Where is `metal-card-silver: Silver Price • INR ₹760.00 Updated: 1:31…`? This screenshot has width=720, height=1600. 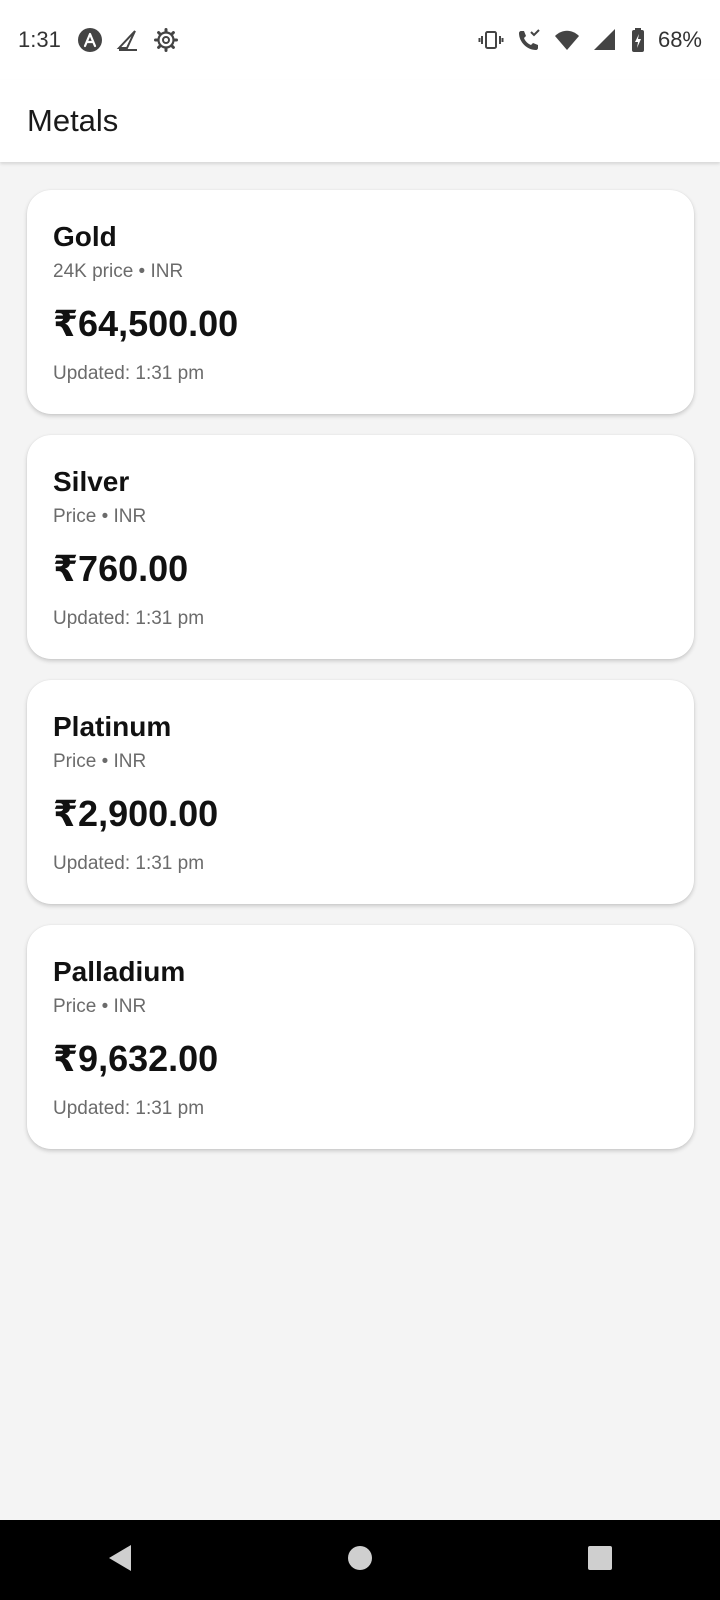
metal-card-silver: Silver Price • INR ₹760.00 Updated: 1:31… is located at coordinates (360, 547).